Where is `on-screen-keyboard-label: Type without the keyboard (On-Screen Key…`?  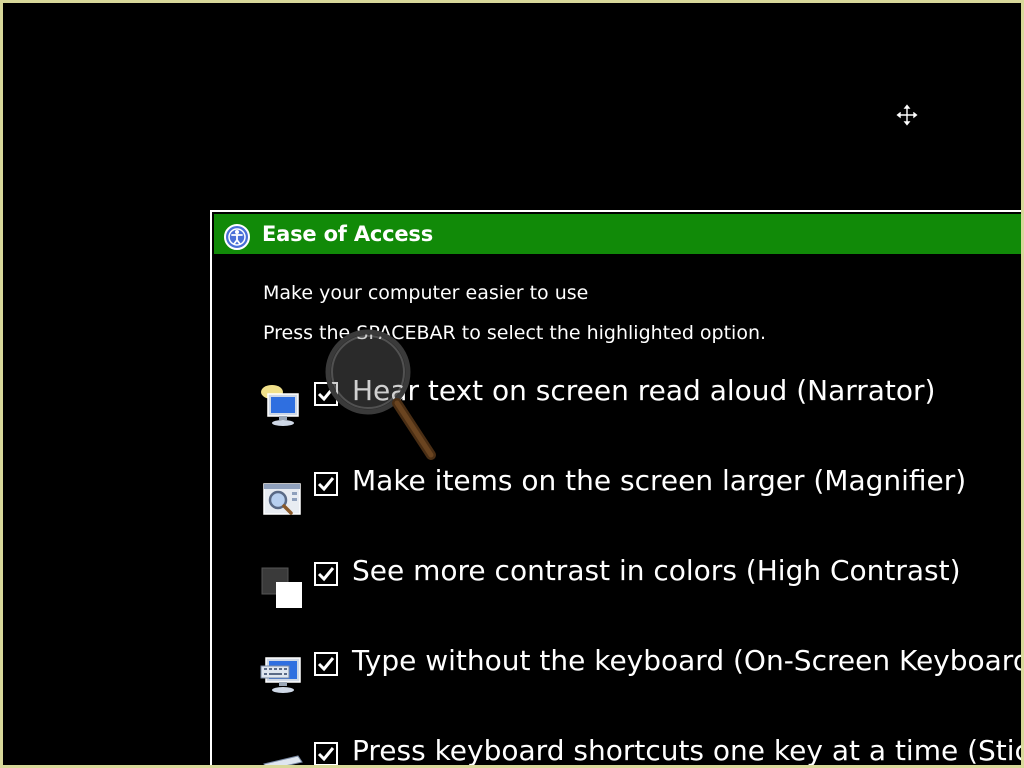 on-screen-keyboard-label: Type without the keyboard (On-Screen Key… is located at coordinates (688, 660).